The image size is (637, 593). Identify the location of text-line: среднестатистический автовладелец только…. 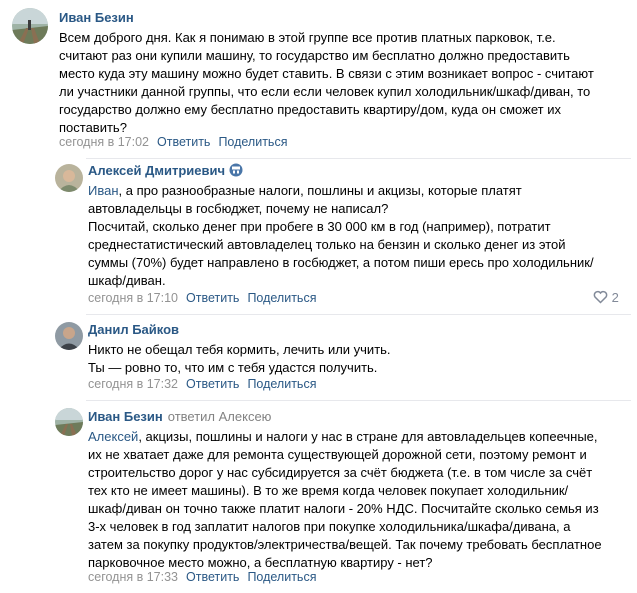
(327, 244).